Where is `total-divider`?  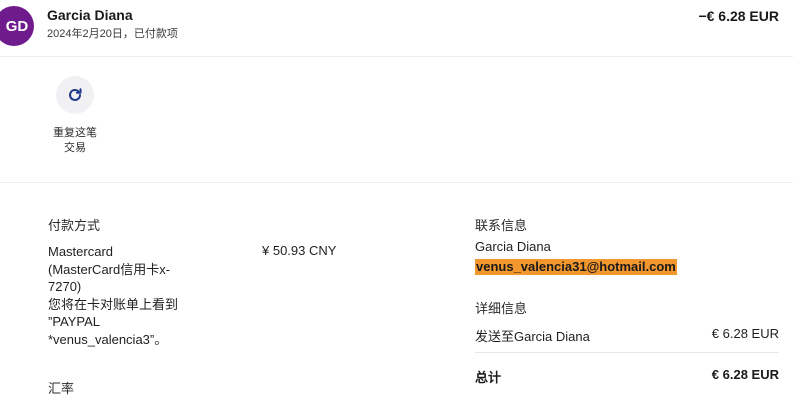 total-divider is located at coordinates (627, 352).